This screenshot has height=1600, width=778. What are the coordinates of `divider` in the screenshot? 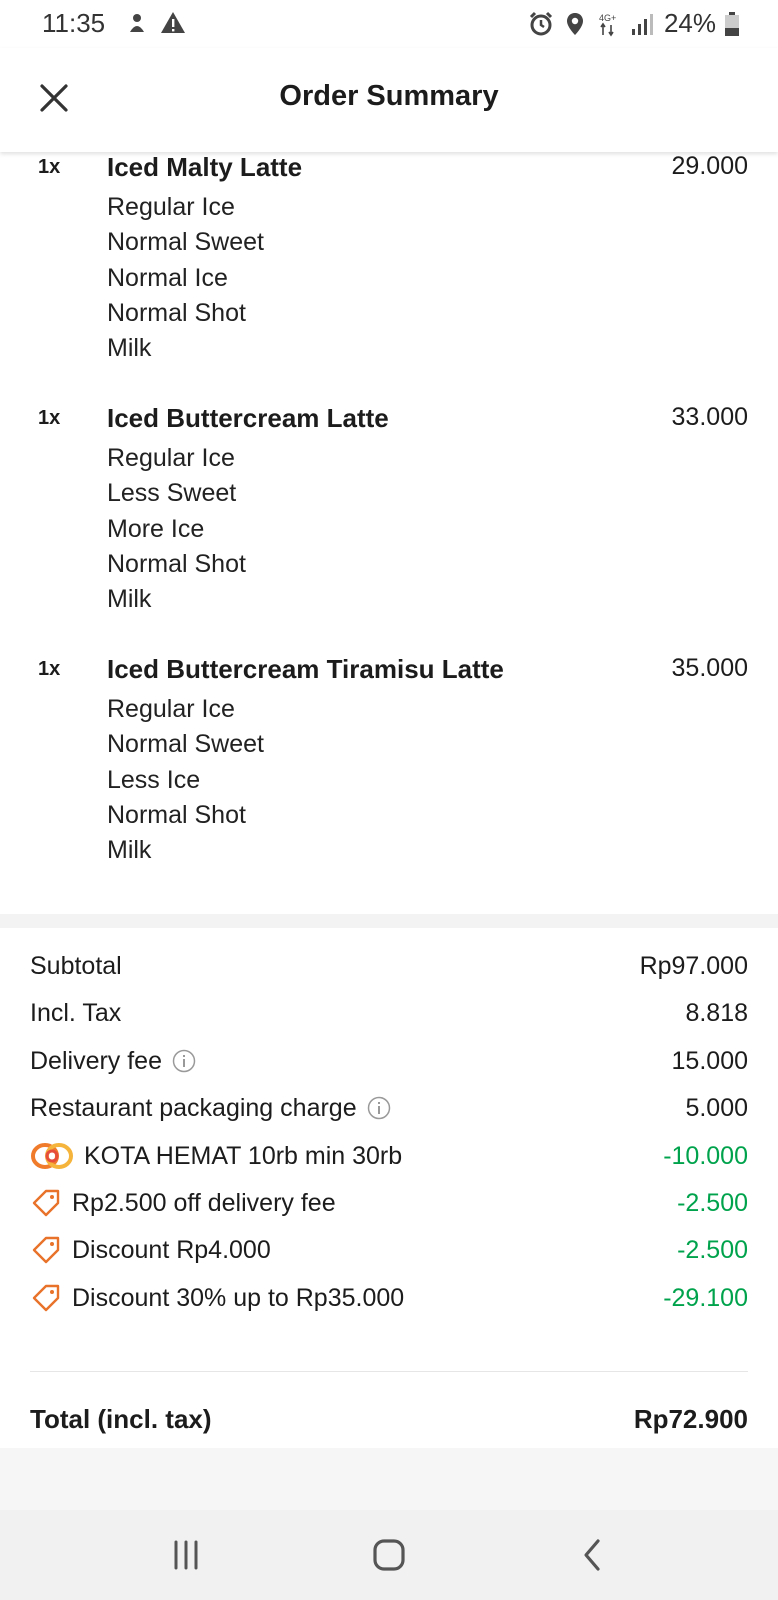 It's located at (389, 1371).